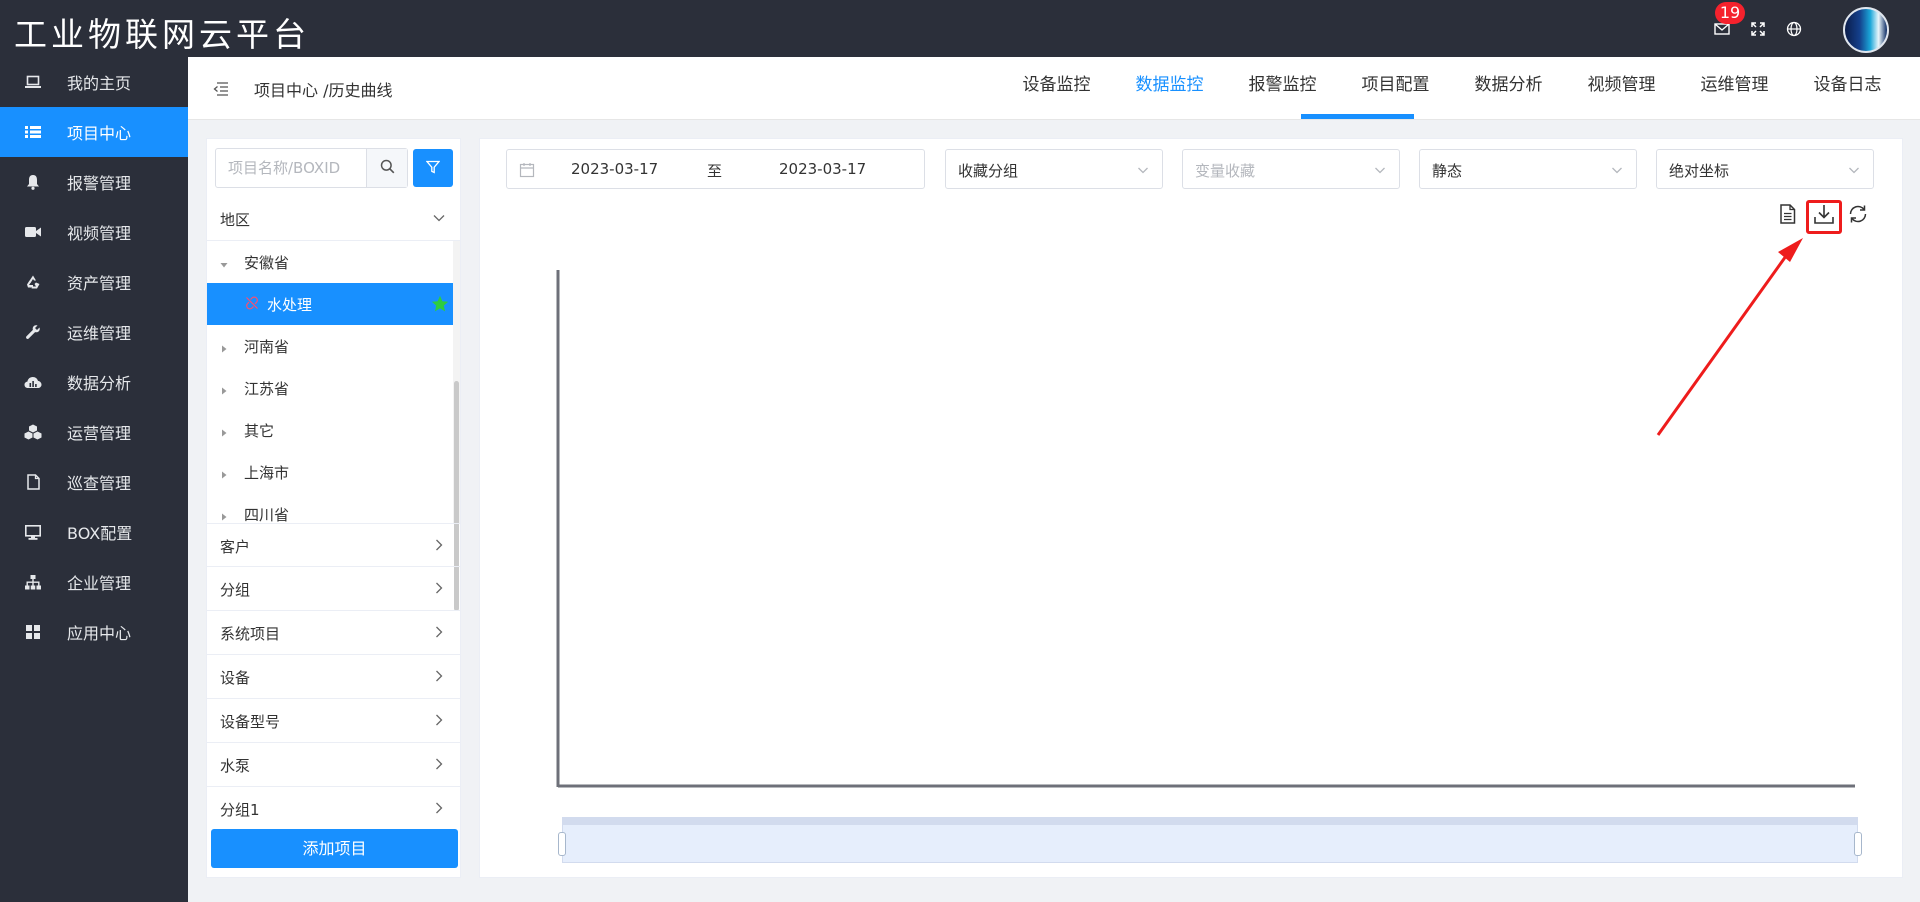 The image size is (1920, 902). I want to click on tree-node-anhui: 安徽省, so click(330, 262).